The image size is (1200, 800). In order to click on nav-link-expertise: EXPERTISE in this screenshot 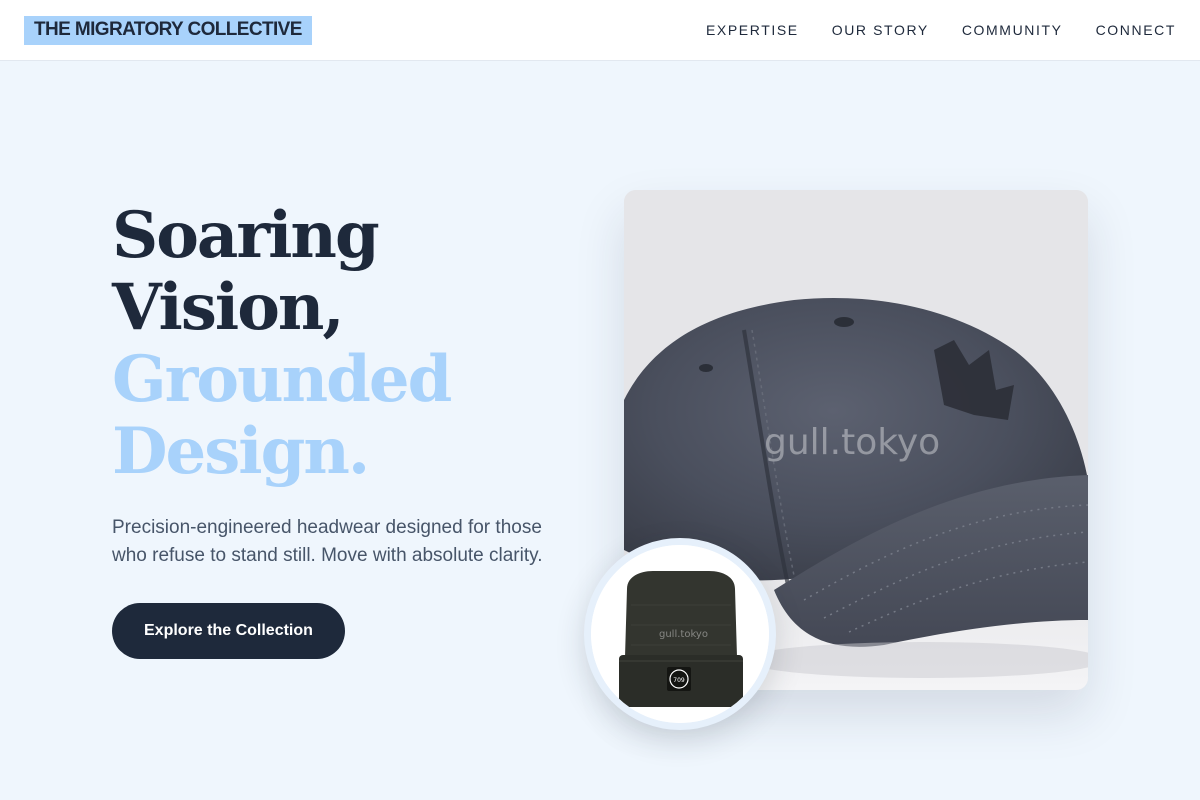, I will do `click(752, 30)`.